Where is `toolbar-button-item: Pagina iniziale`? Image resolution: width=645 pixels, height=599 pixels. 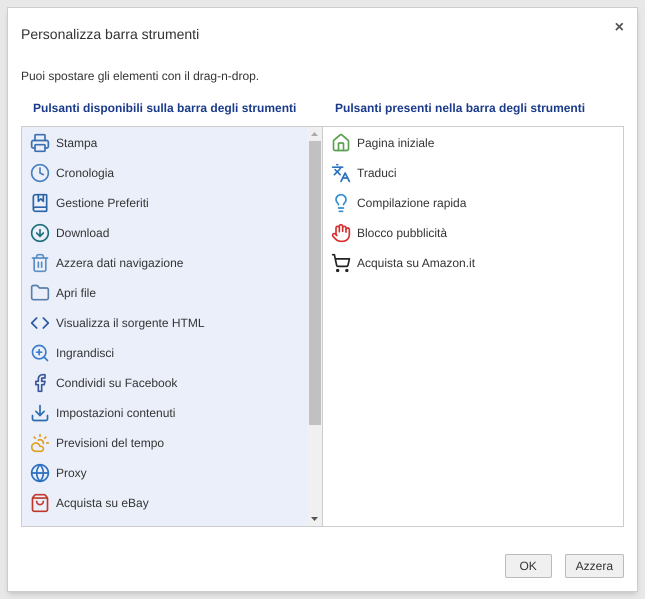
toolbar-button-item: Pagina iniziale is located at coordinates (473, 143).